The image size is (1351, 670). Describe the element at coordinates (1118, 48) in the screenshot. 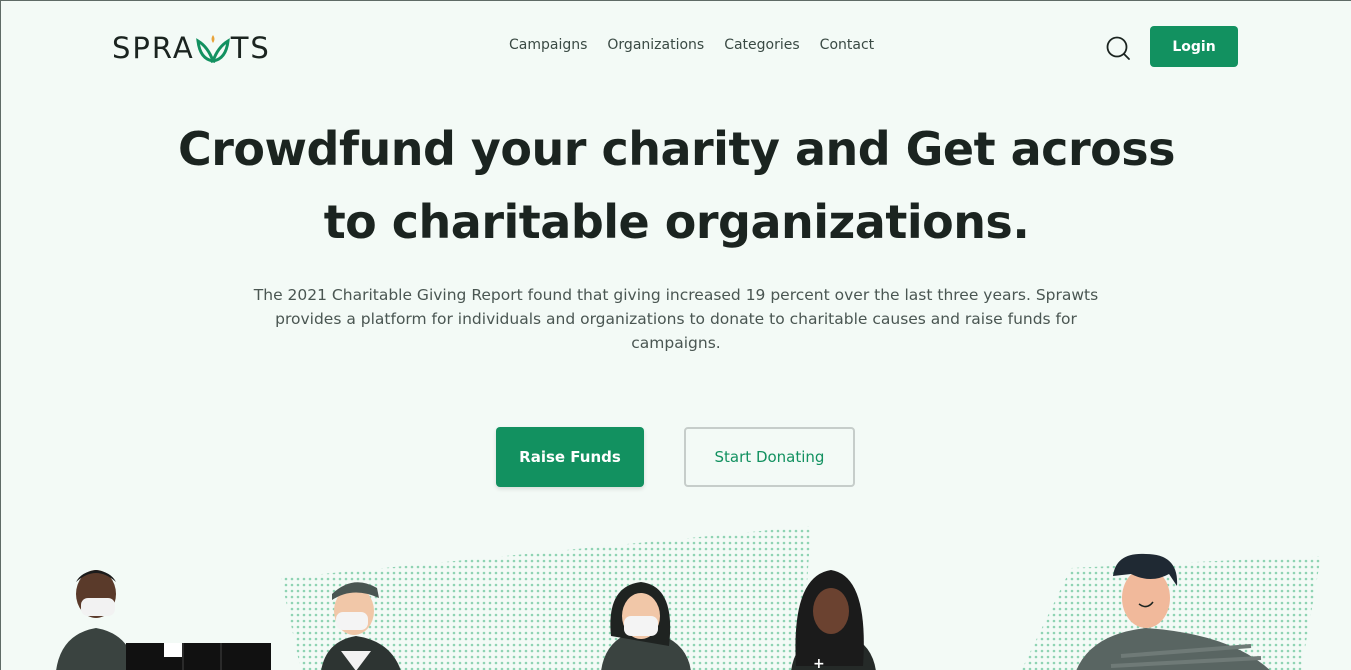

I see `search-icon` at that location.